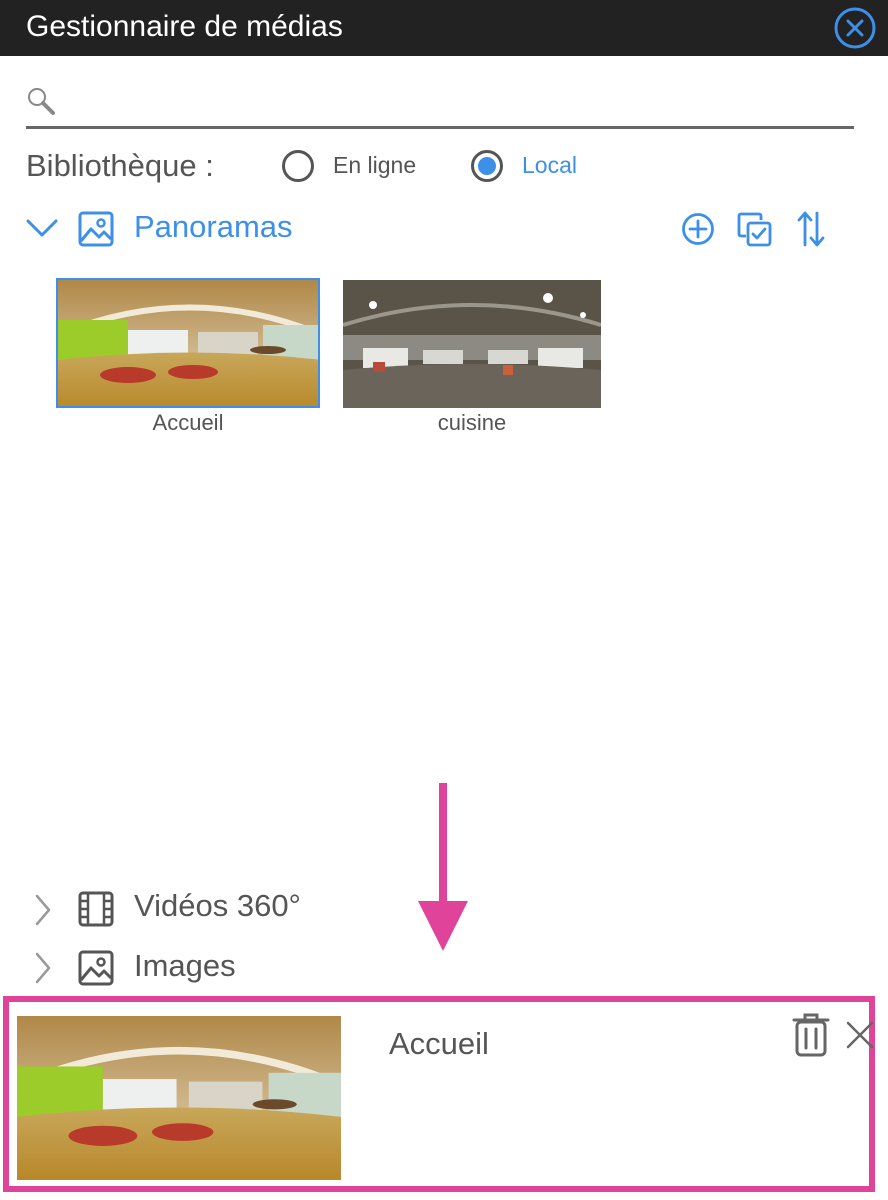 Image resolution: width=888 pixels, height=1200 pixels. Describe the element at coordinates (179, 1098) in the screenshot. I see `selected-media-image` at that location.